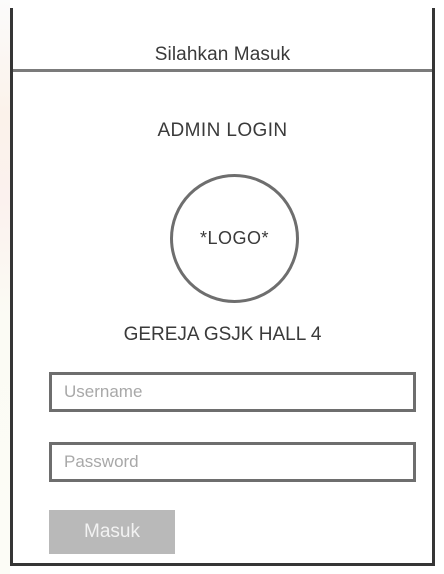 The height and width of the screenshot is (574, 444). What do you see at coordinates (222, 130) in the screenshot?
I see `admin-login-heading: ADMIN LOGIN` at bounding box center [222, 130].